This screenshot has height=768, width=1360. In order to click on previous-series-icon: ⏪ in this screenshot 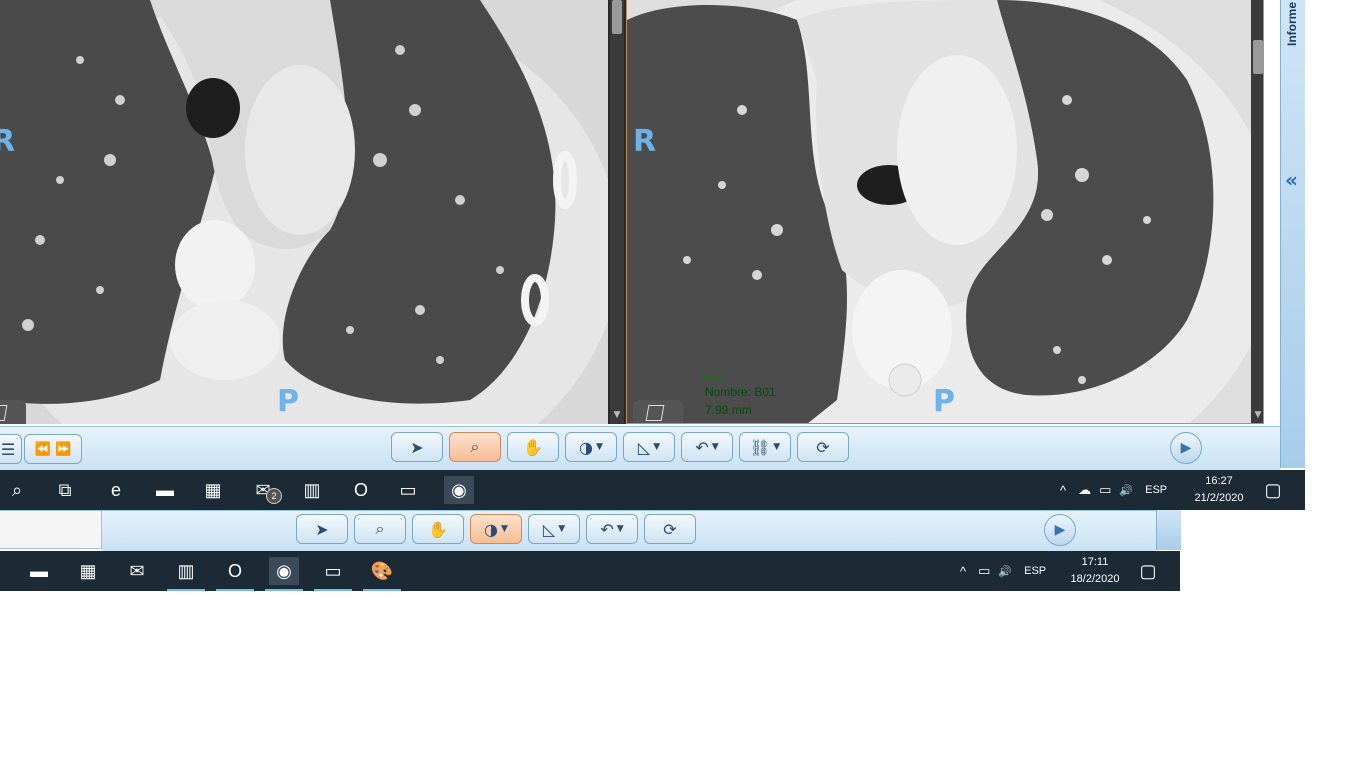, I will do `click(43, 449)`.